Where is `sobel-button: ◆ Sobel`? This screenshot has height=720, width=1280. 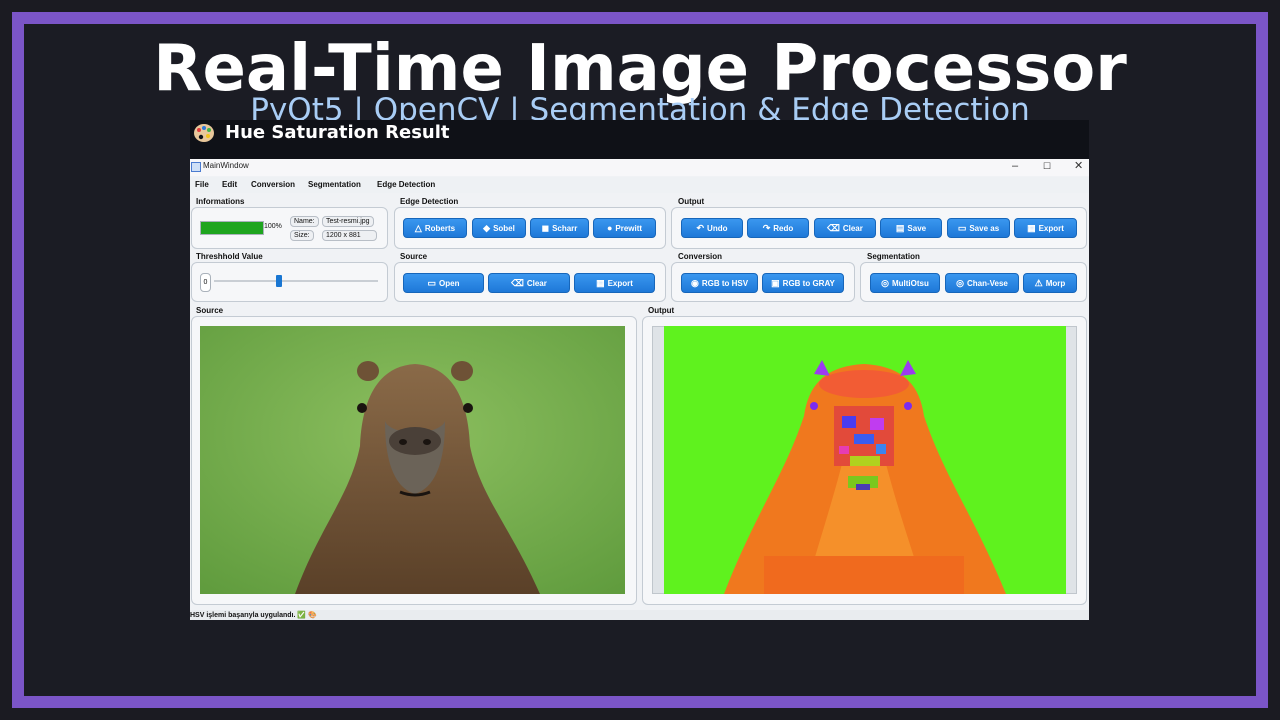
sobel-button: ◆ Sobel is located at coordinates (499, 228).